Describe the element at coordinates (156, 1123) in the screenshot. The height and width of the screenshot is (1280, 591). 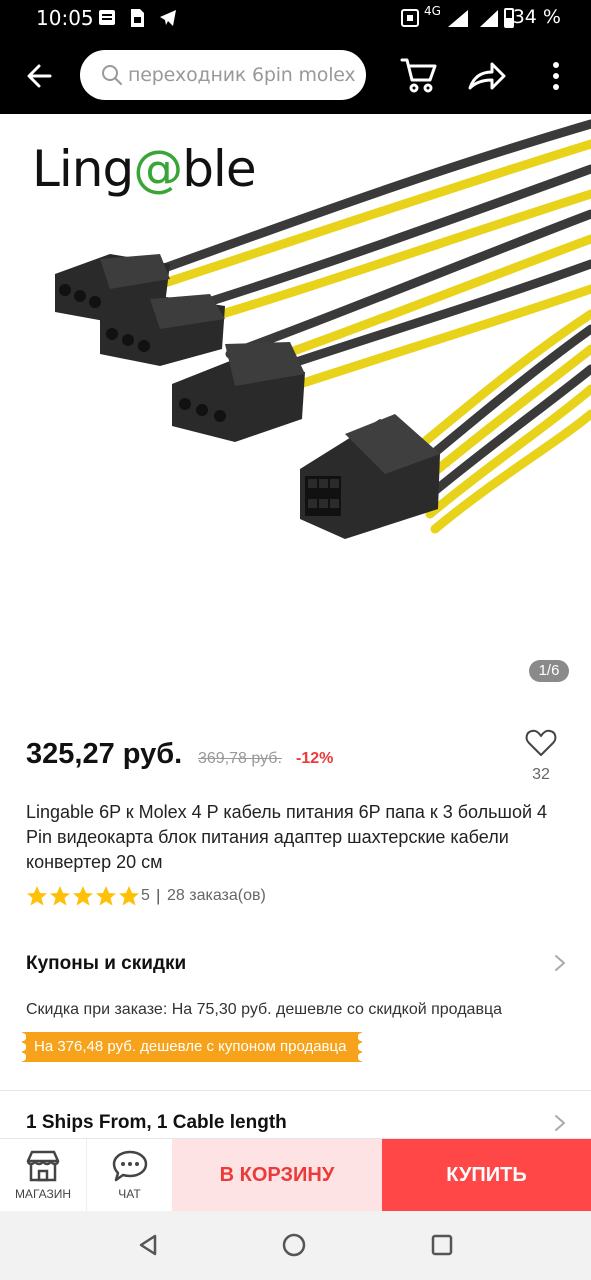
I see `variant-selector-title: 1 Ships From, 1 Cable length` at that location.